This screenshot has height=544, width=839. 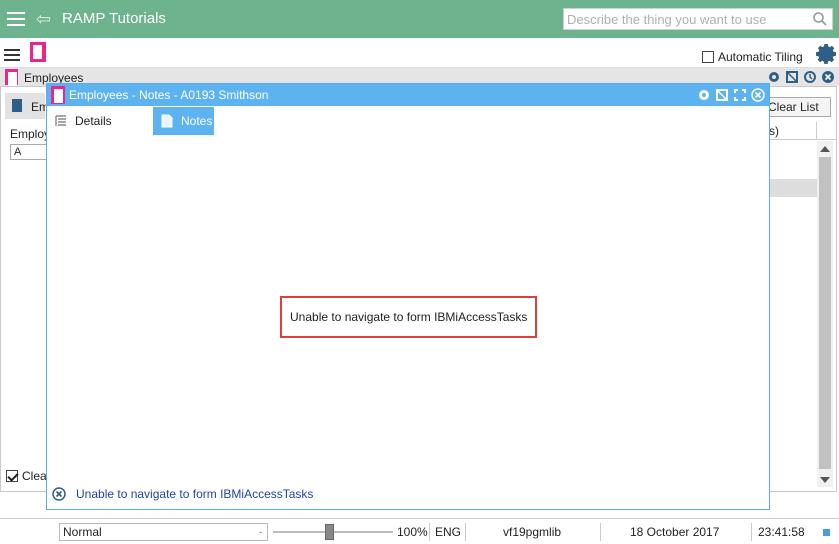 What do you see at coordinates (708, 57) in the screenshot?
I see `automatic-tiling-checkbox` at bounding box center [708, 57].